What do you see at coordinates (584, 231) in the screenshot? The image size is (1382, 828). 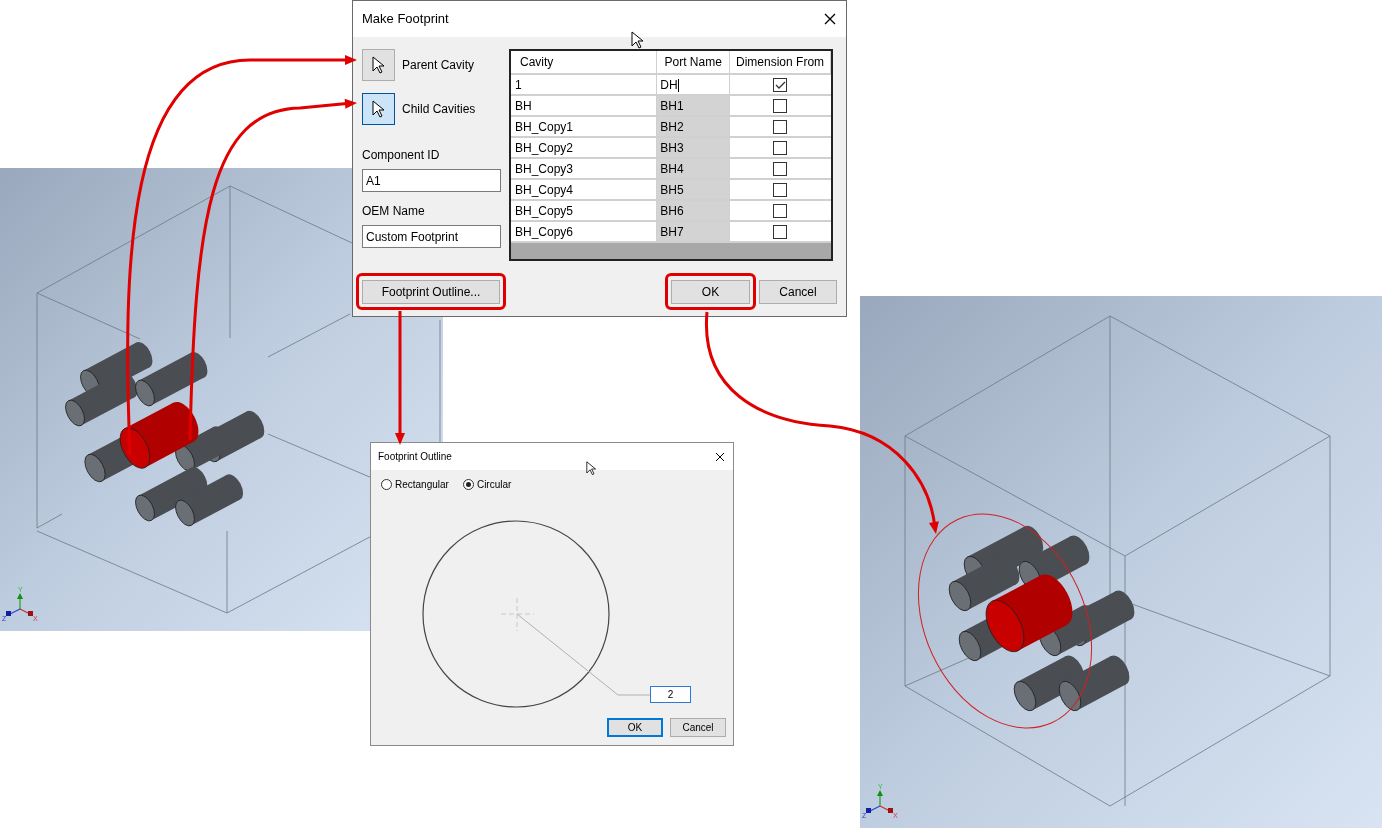 I see `table-cell: BH_Copy6` at bounding box center [584, 231].